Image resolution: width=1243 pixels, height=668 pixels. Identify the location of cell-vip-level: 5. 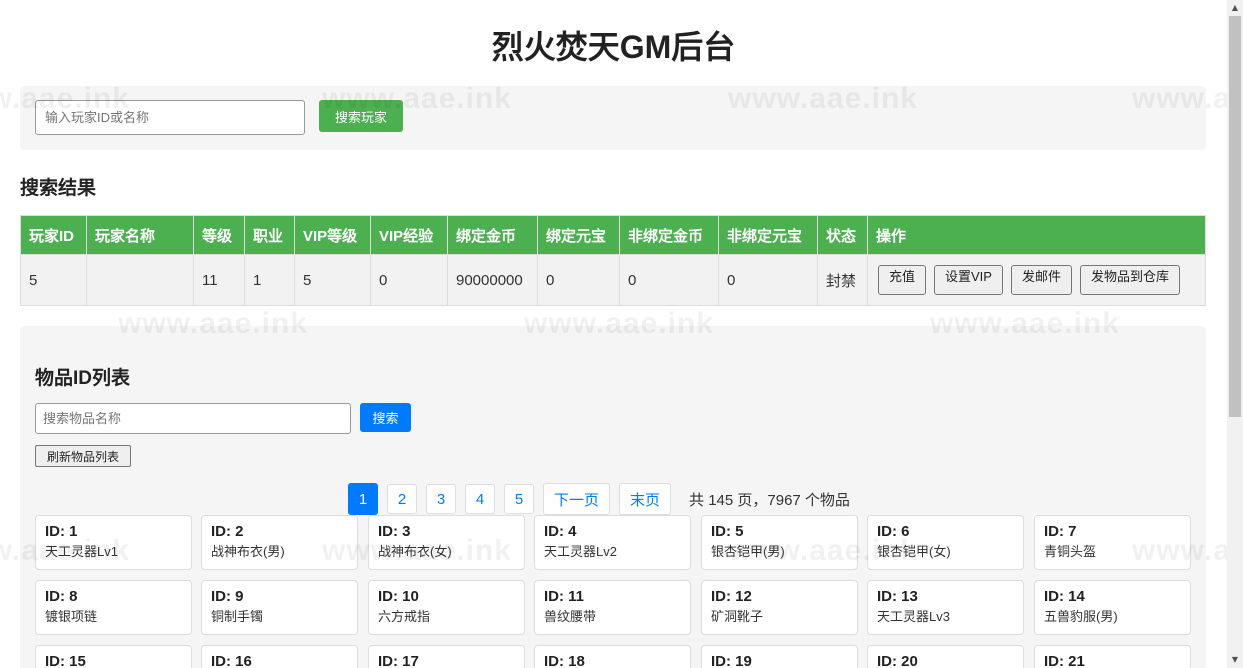
(332, 280).